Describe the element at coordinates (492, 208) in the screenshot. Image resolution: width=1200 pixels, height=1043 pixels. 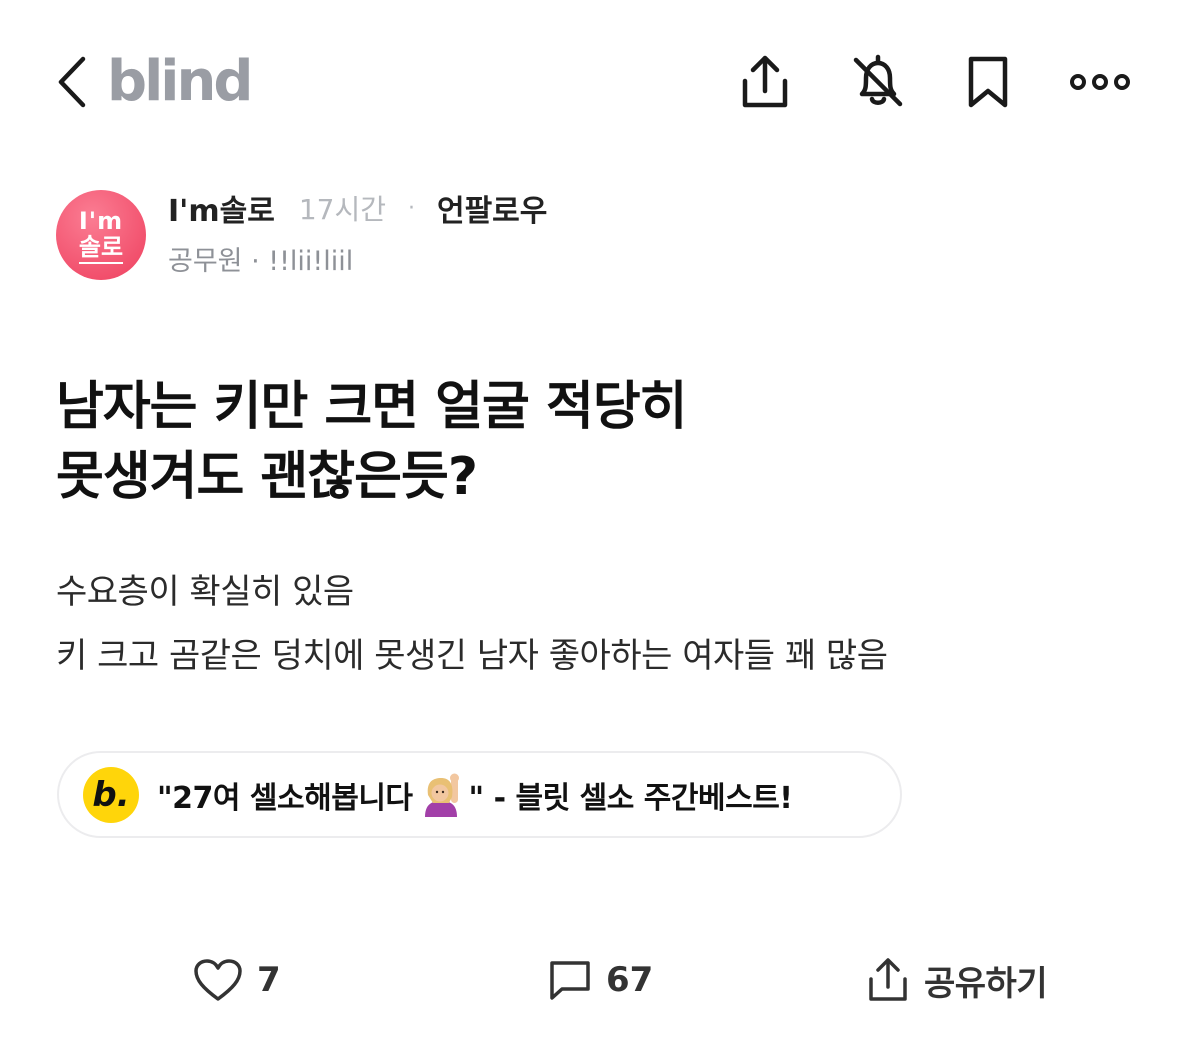
I see `unfollow-button: 언팔로우` at that location.